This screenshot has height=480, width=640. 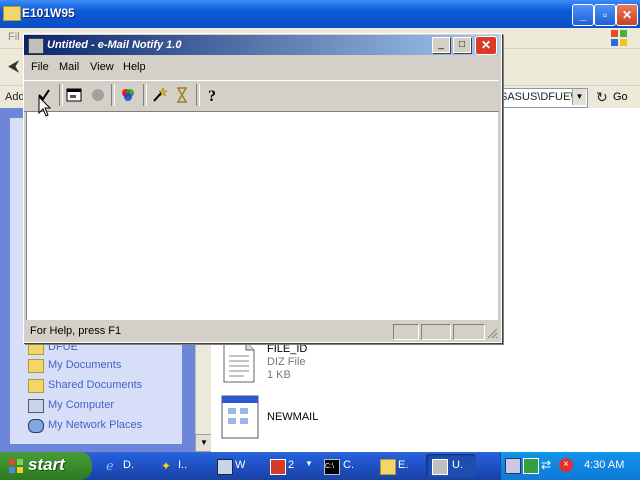 What do you see at coordinates (239, 362) in the screenshot?
I see `text-file-icon` at bounding box center [239, 362].